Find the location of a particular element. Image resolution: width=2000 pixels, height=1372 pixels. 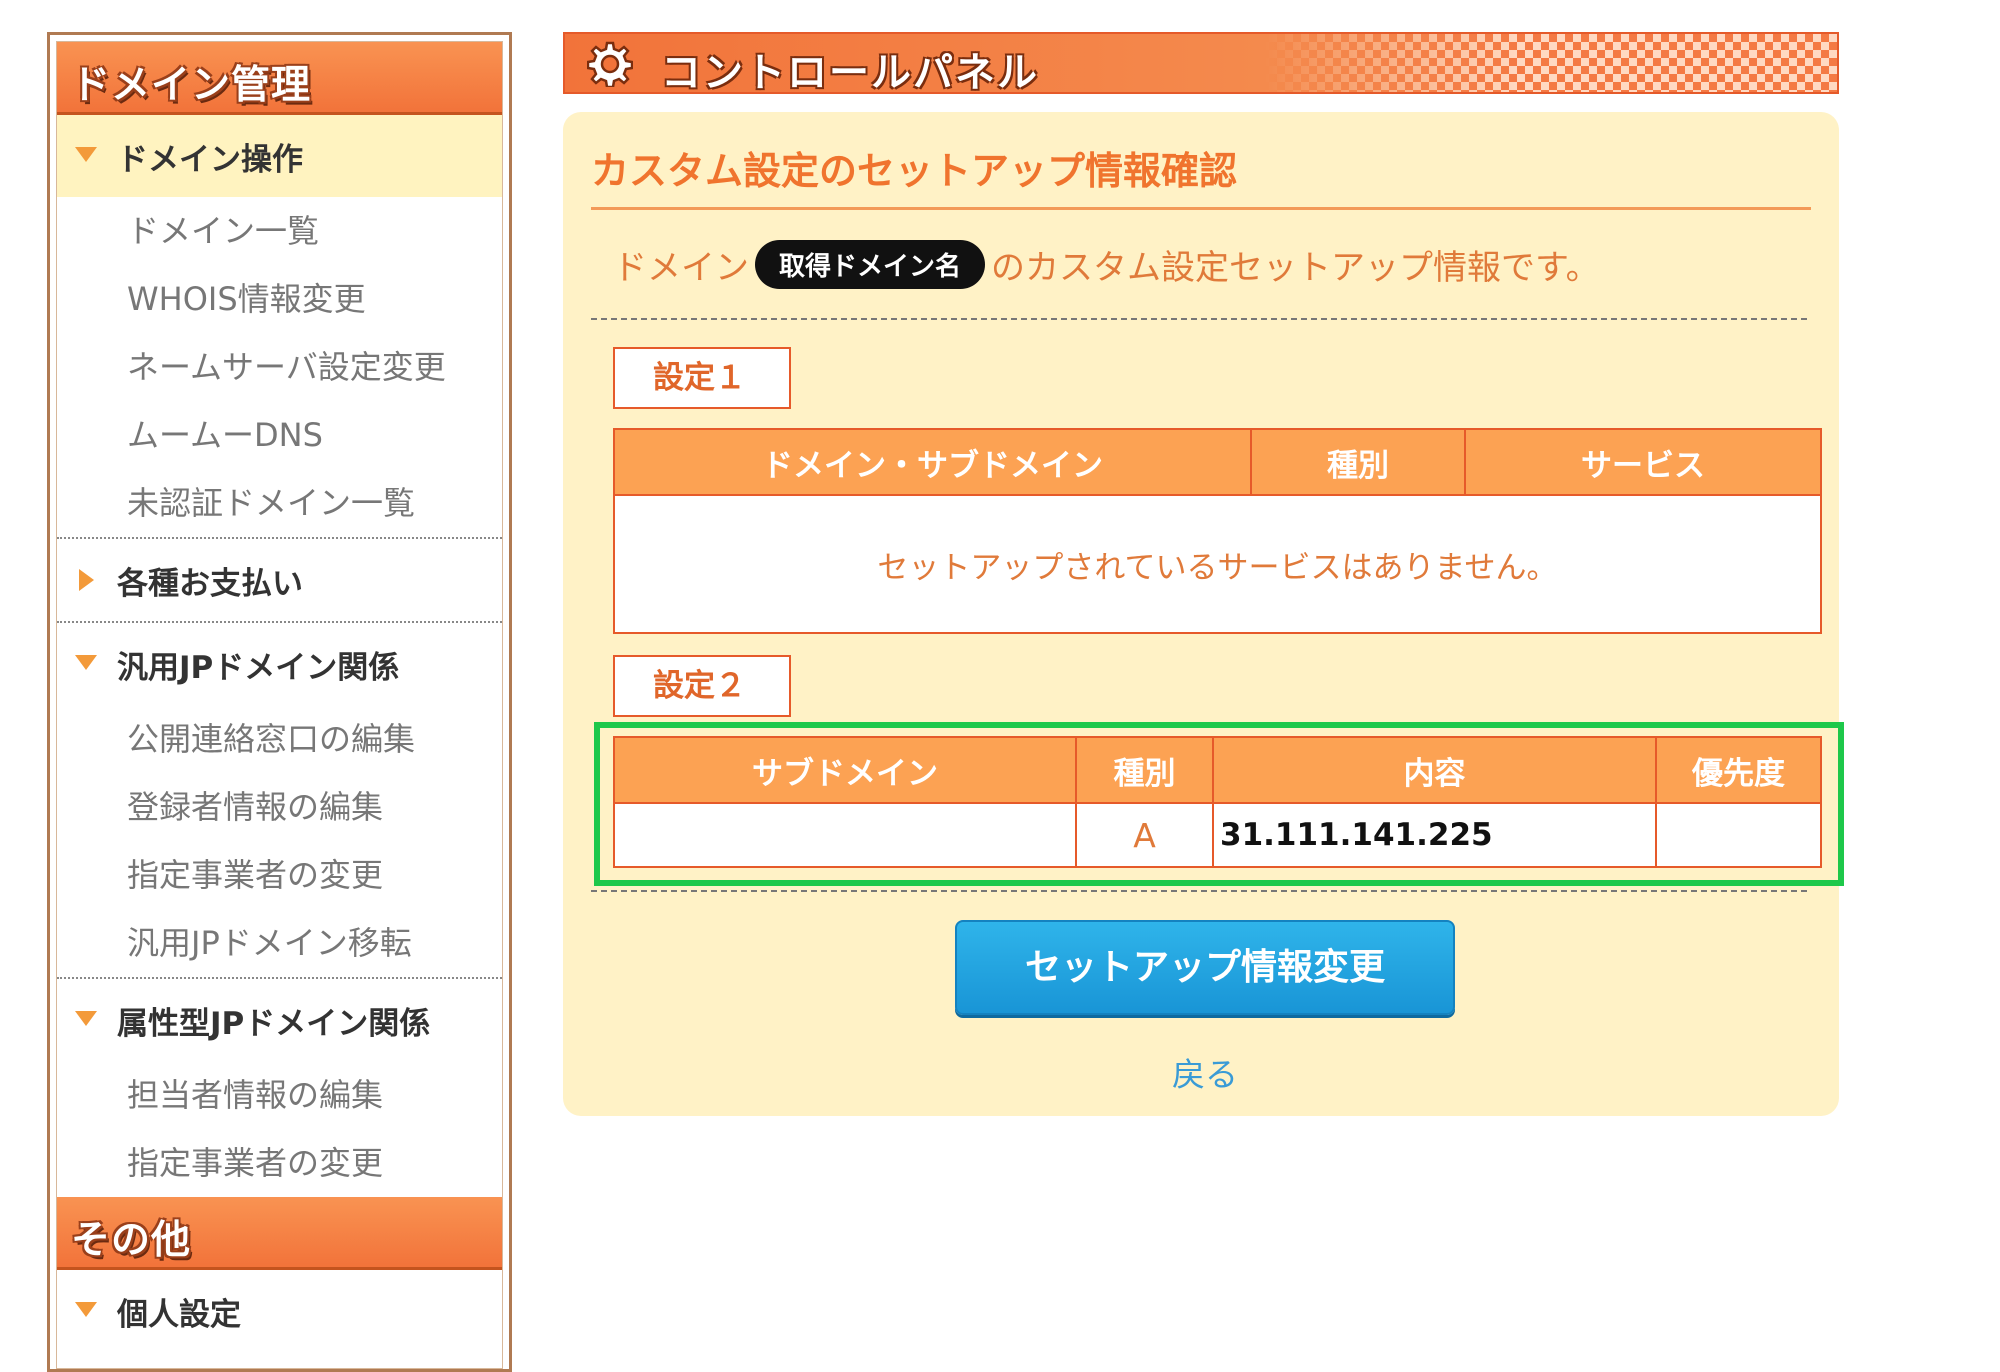

other-title: その他 is located at coordinates (131, 1240).